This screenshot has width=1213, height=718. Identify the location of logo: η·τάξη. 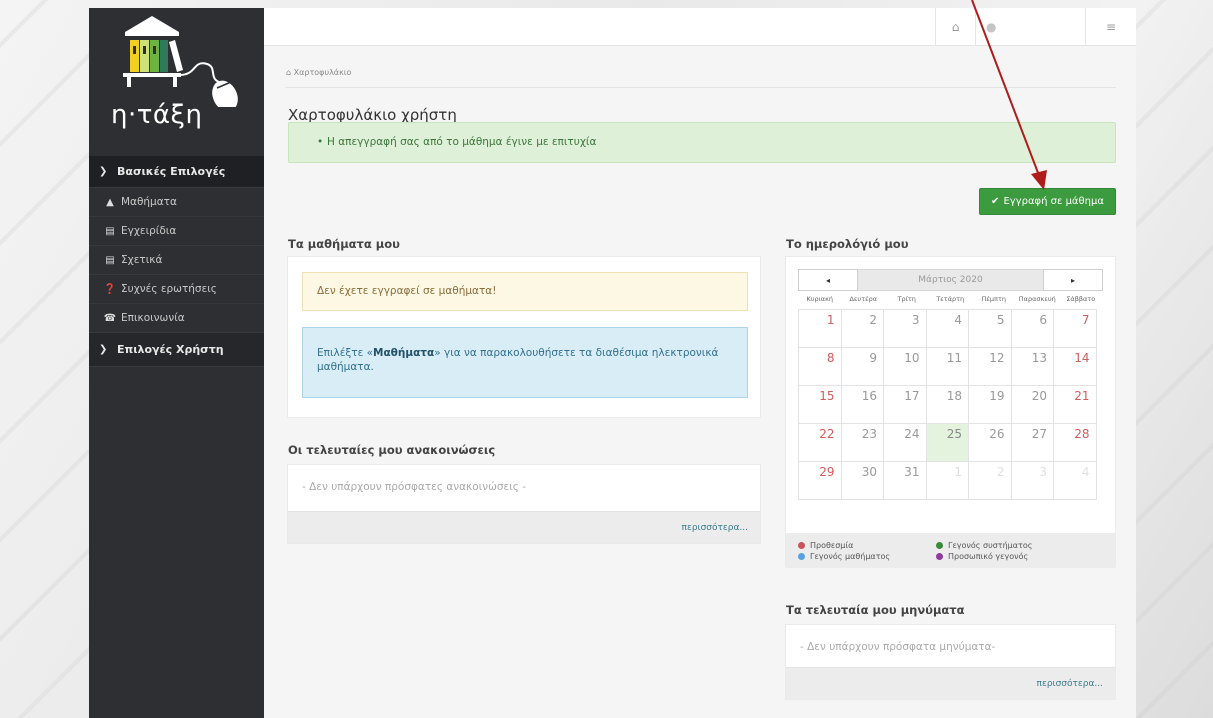
(176, 82).